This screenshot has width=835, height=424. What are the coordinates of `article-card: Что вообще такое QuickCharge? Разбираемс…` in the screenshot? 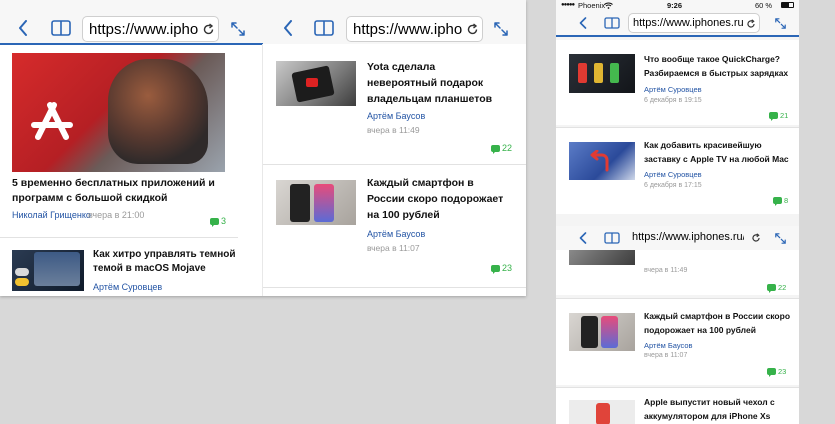 It's located at (677, 82).